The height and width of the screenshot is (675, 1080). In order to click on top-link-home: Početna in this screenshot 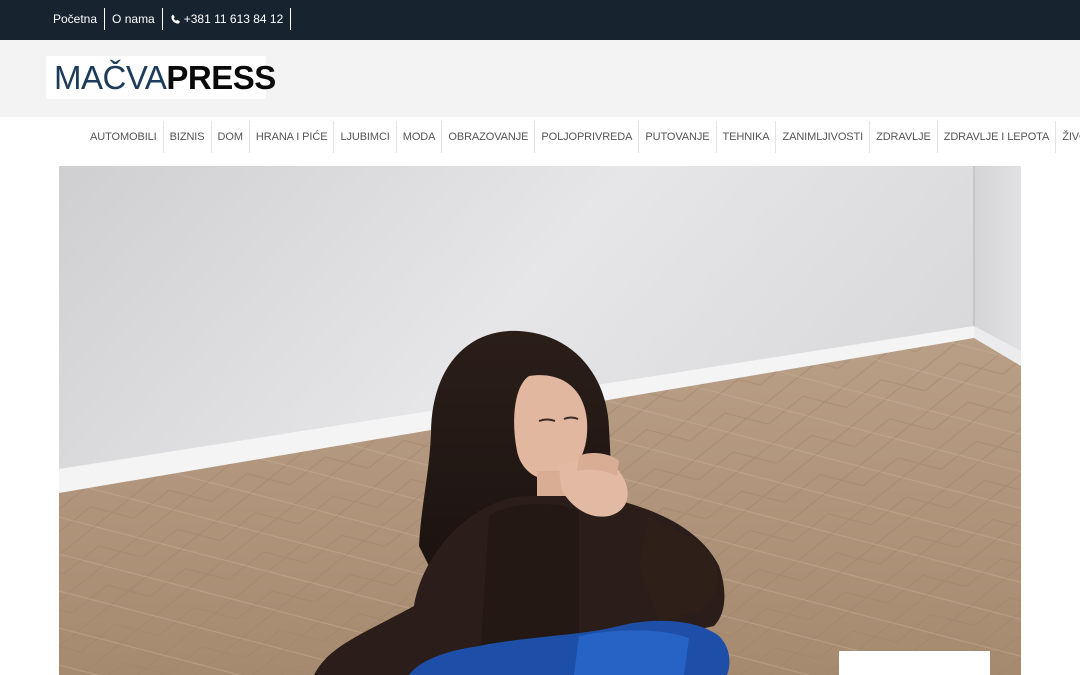, I will do `click(76, 19)`.